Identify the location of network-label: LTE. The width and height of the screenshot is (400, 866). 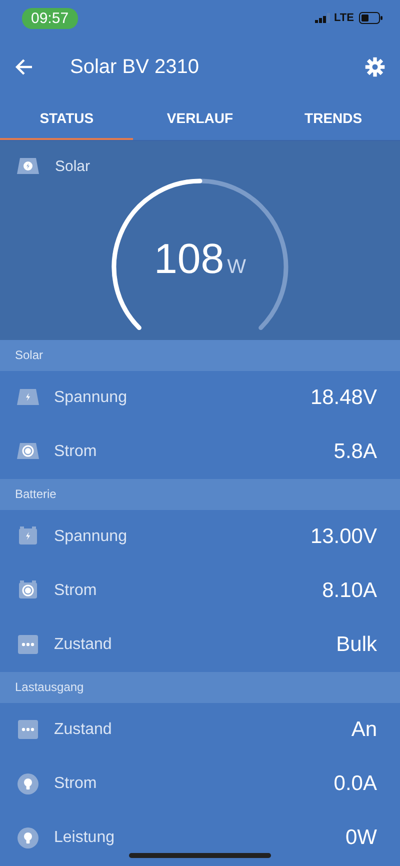
(344, 18).